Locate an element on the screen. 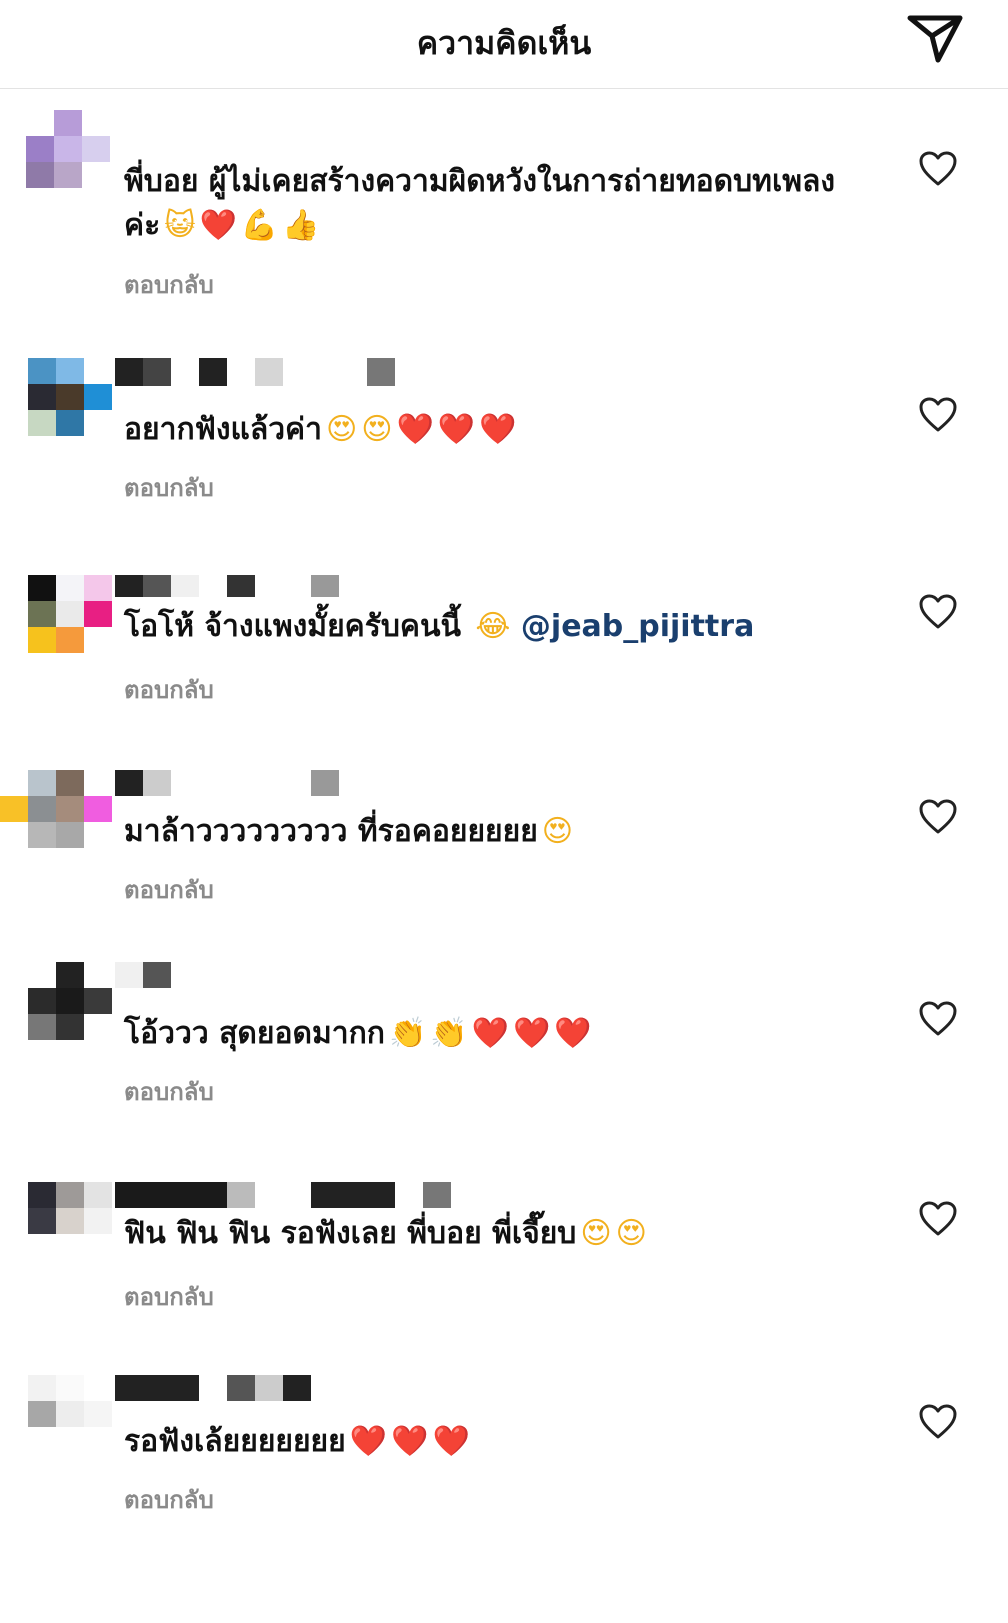  comment-text: รอฟังเล้ยยยยยยย ❤️ ❤️ ❤️ is located at coordinates (494, 1442).